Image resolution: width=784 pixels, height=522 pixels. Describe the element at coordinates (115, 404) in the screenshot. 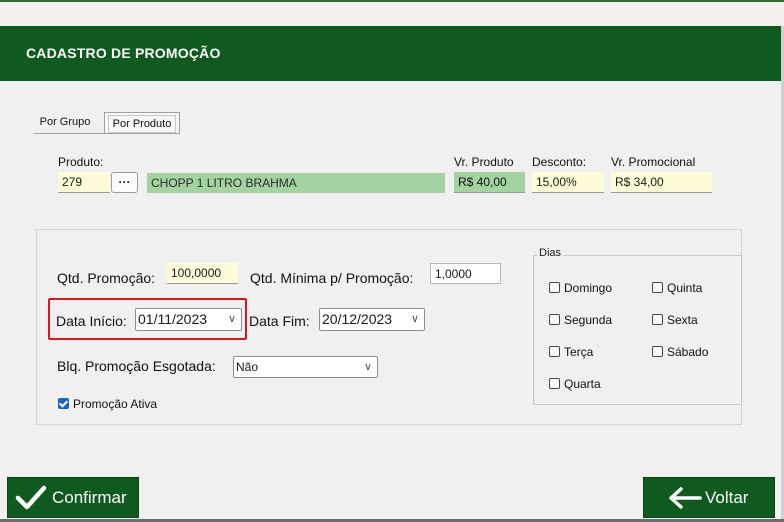

I see `promocao-ativa-label: Promoção Ativa` at that location.